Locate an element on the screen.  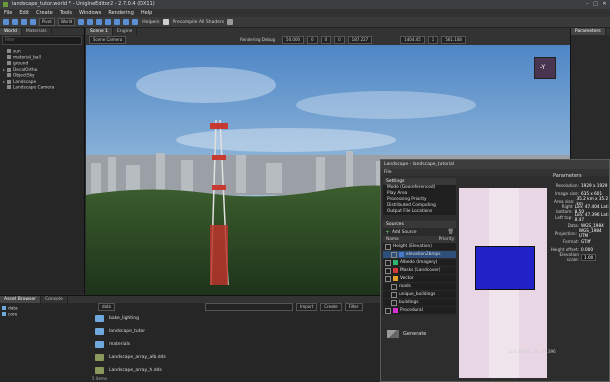
source-row: buildings is located at coordinates (419, 303).